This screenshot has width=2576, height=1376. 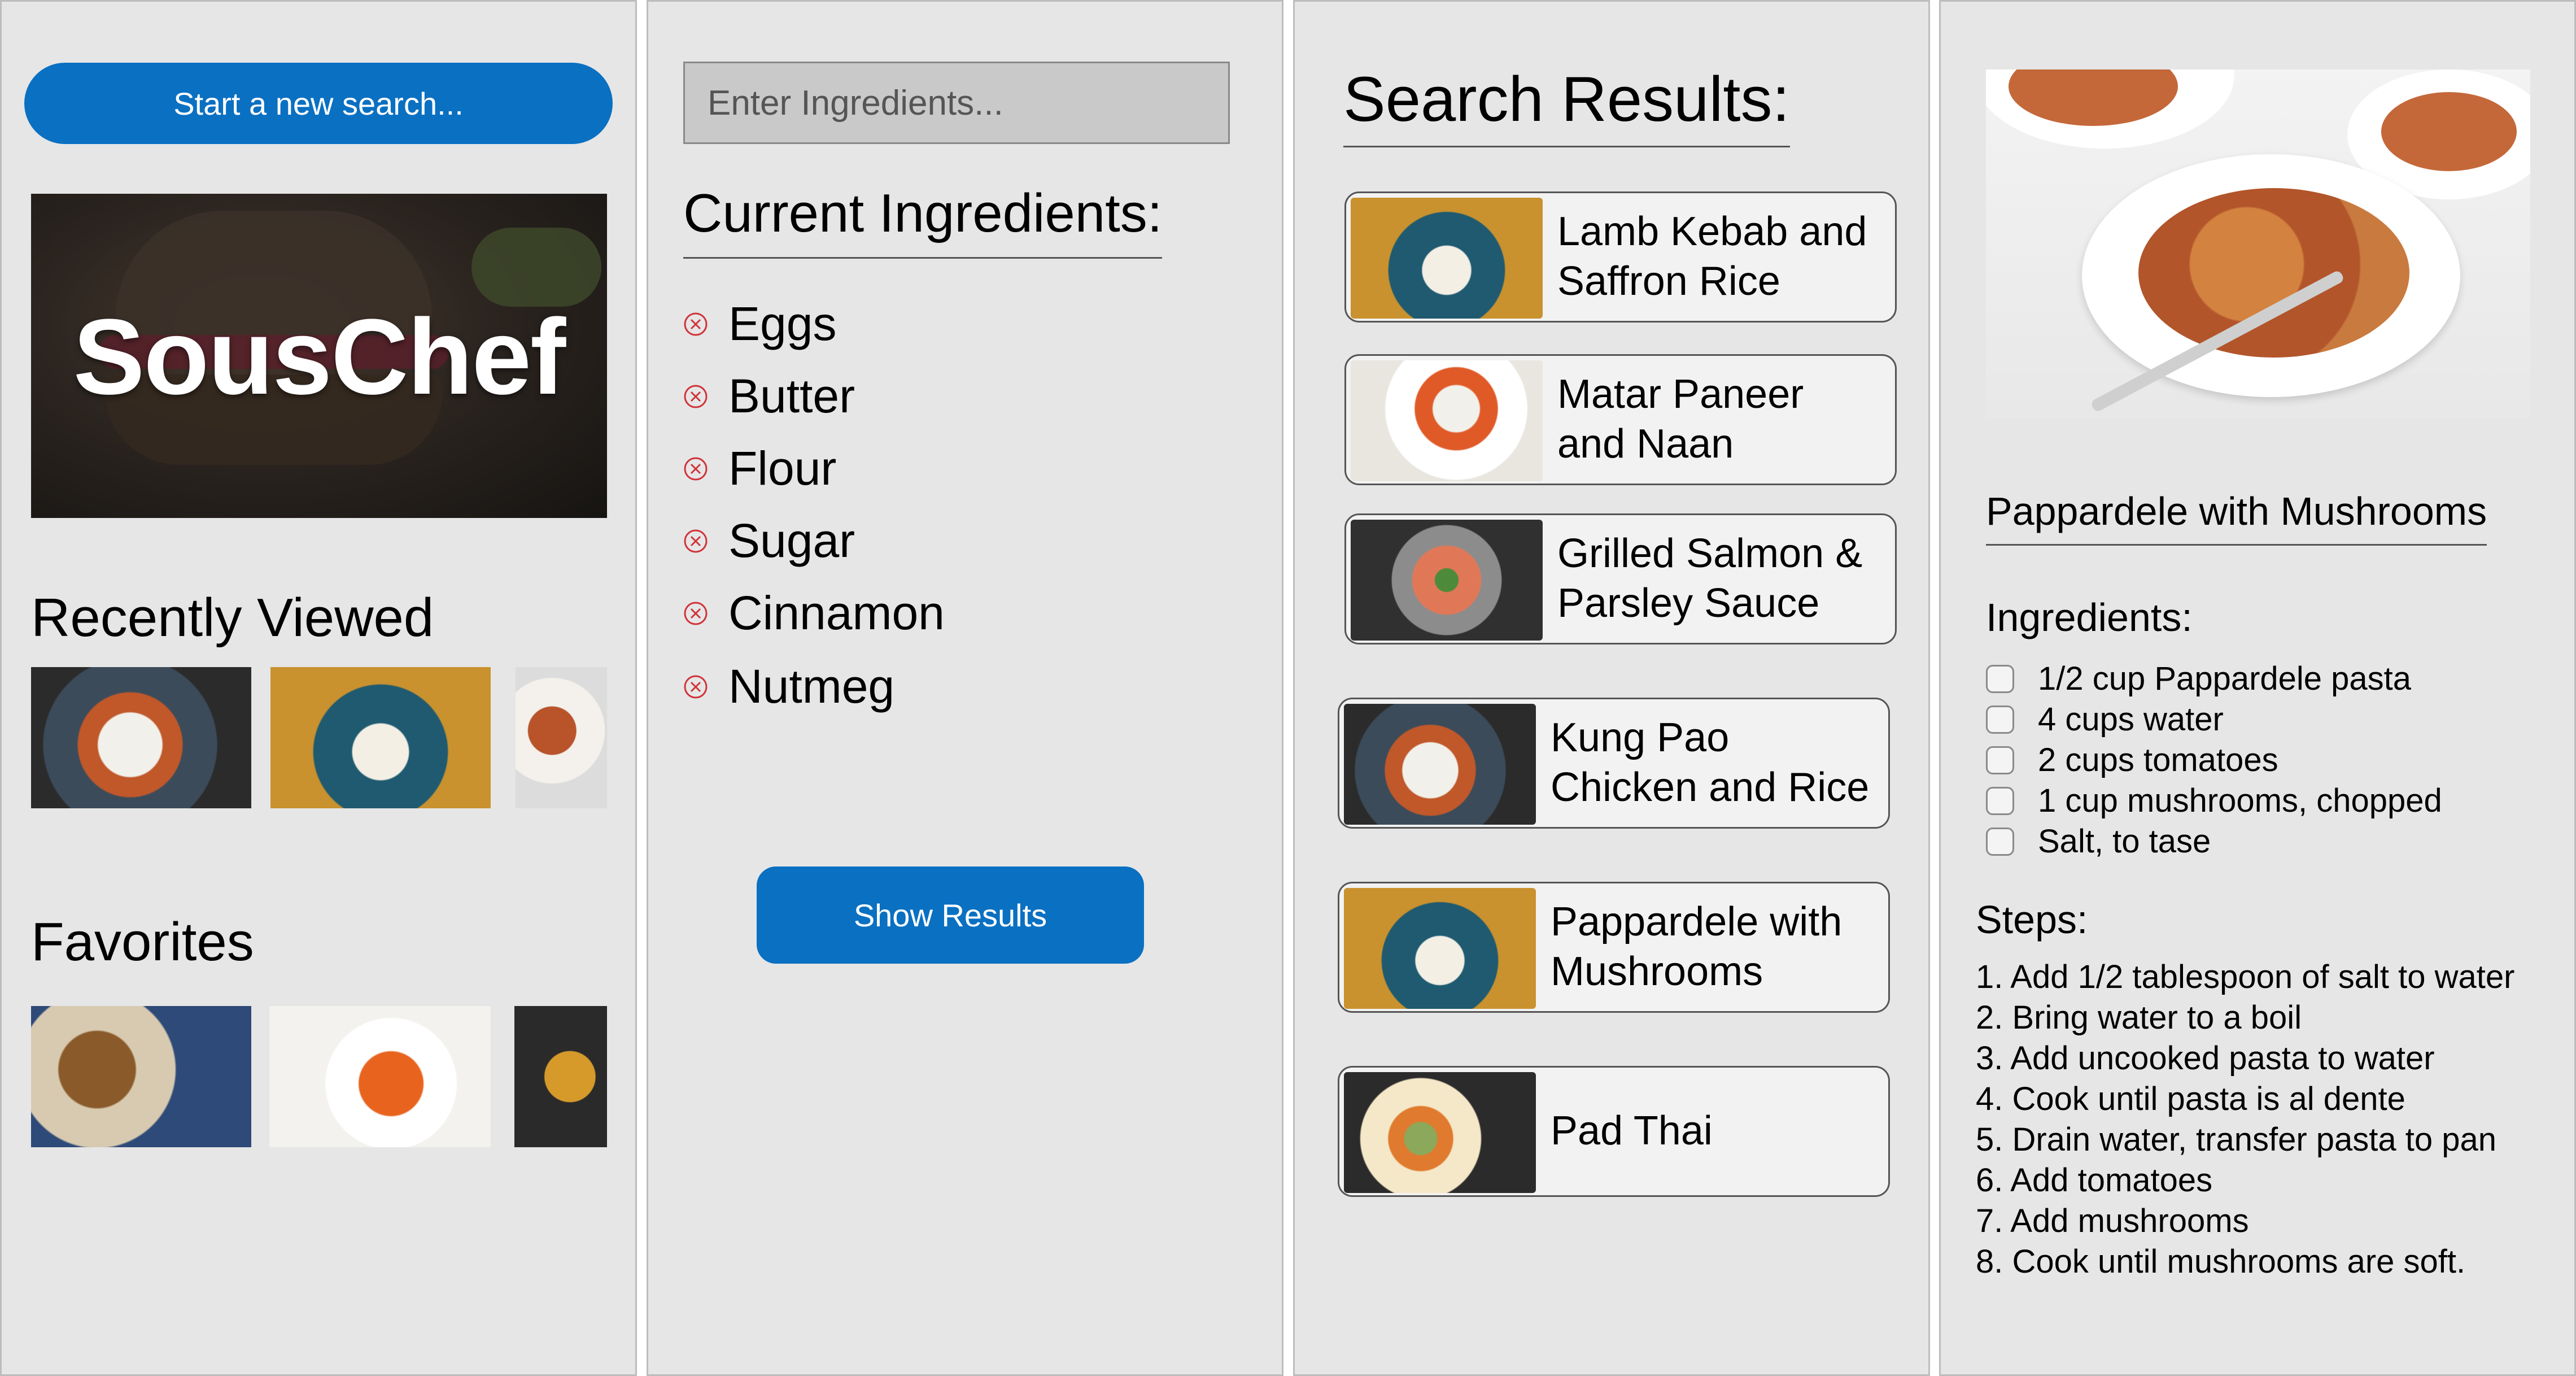 What do you see at coordinates (1711, 762) in the screenshot?
I see `result-title: Kung Pao Chicken and Rice` at bounding box center [1711, 762].